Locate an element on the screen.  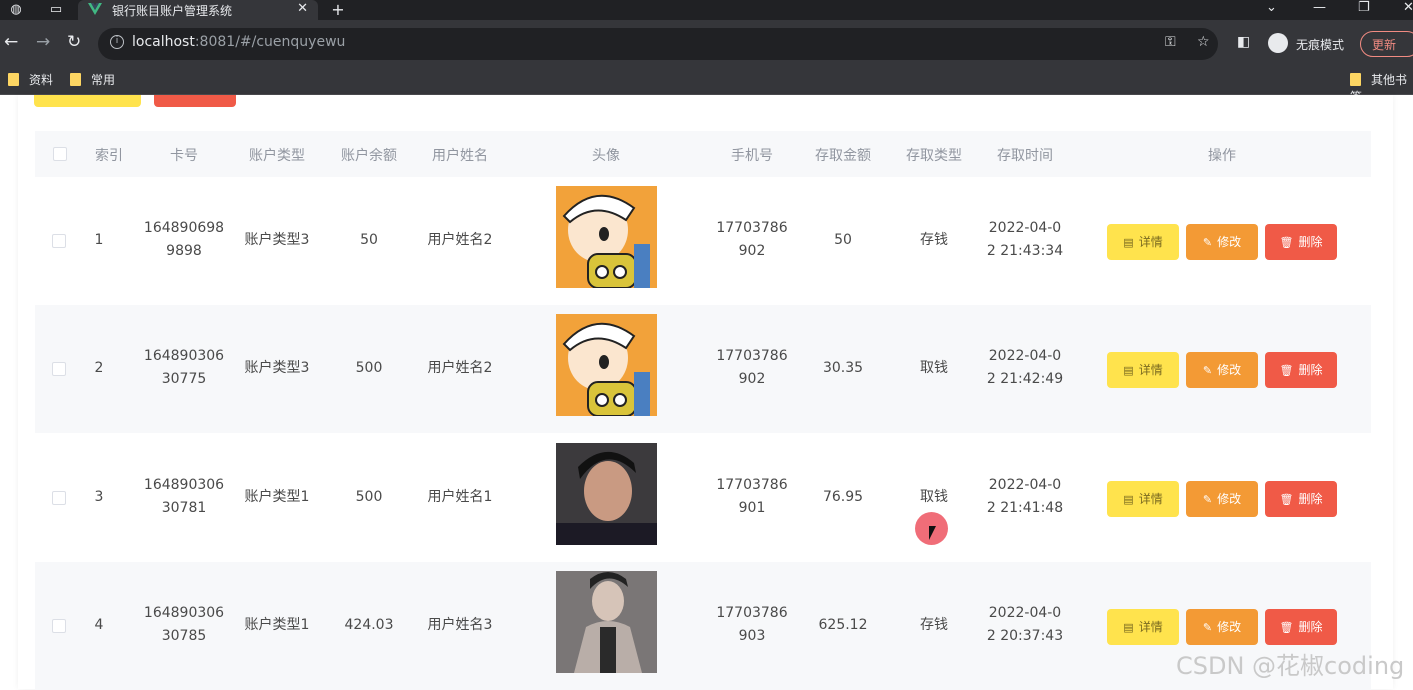
key-icon: ⚿ is located at coordinates (1170, 42).